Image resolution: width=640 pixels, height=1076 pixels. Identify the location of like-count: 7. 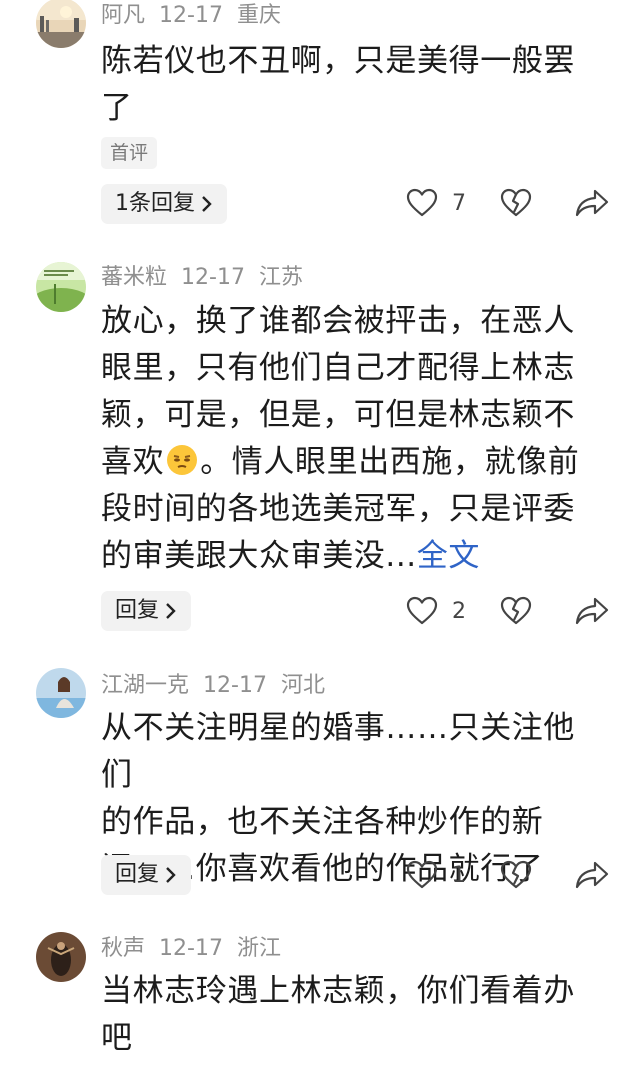
(459, 203).